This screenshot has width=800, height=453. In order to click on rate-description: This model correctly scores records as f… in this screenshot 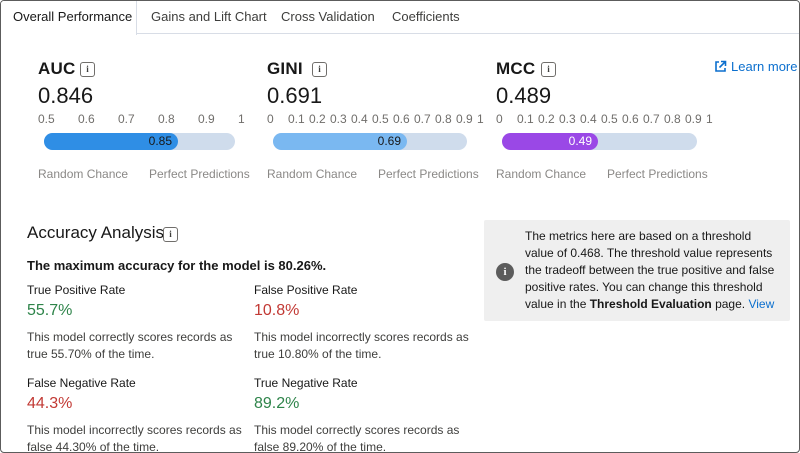, I will do `click(357, 438)`.